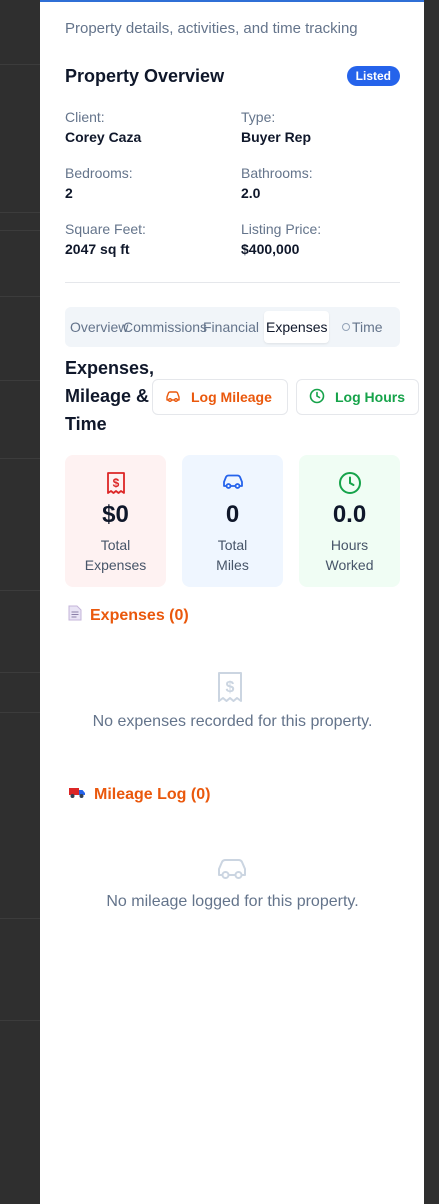  Describe the element at coordinates (139, 615) in the screenshot. I see `expenses-list-title: Expenses (0)` at that location.